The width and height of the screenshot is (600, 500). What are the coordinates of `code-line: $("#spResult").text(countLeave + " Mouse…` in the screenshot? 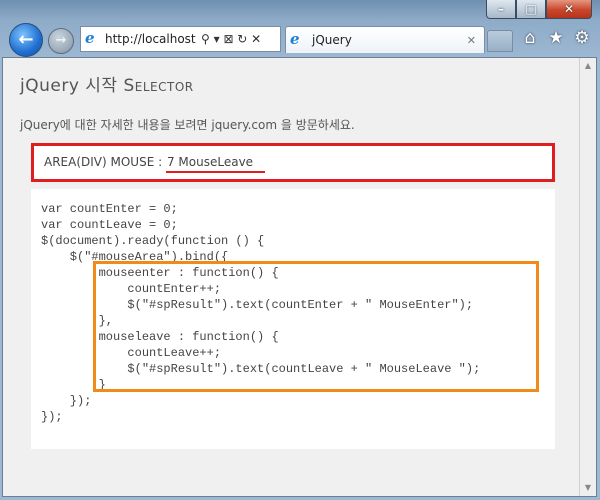 It's located at (261, 369).